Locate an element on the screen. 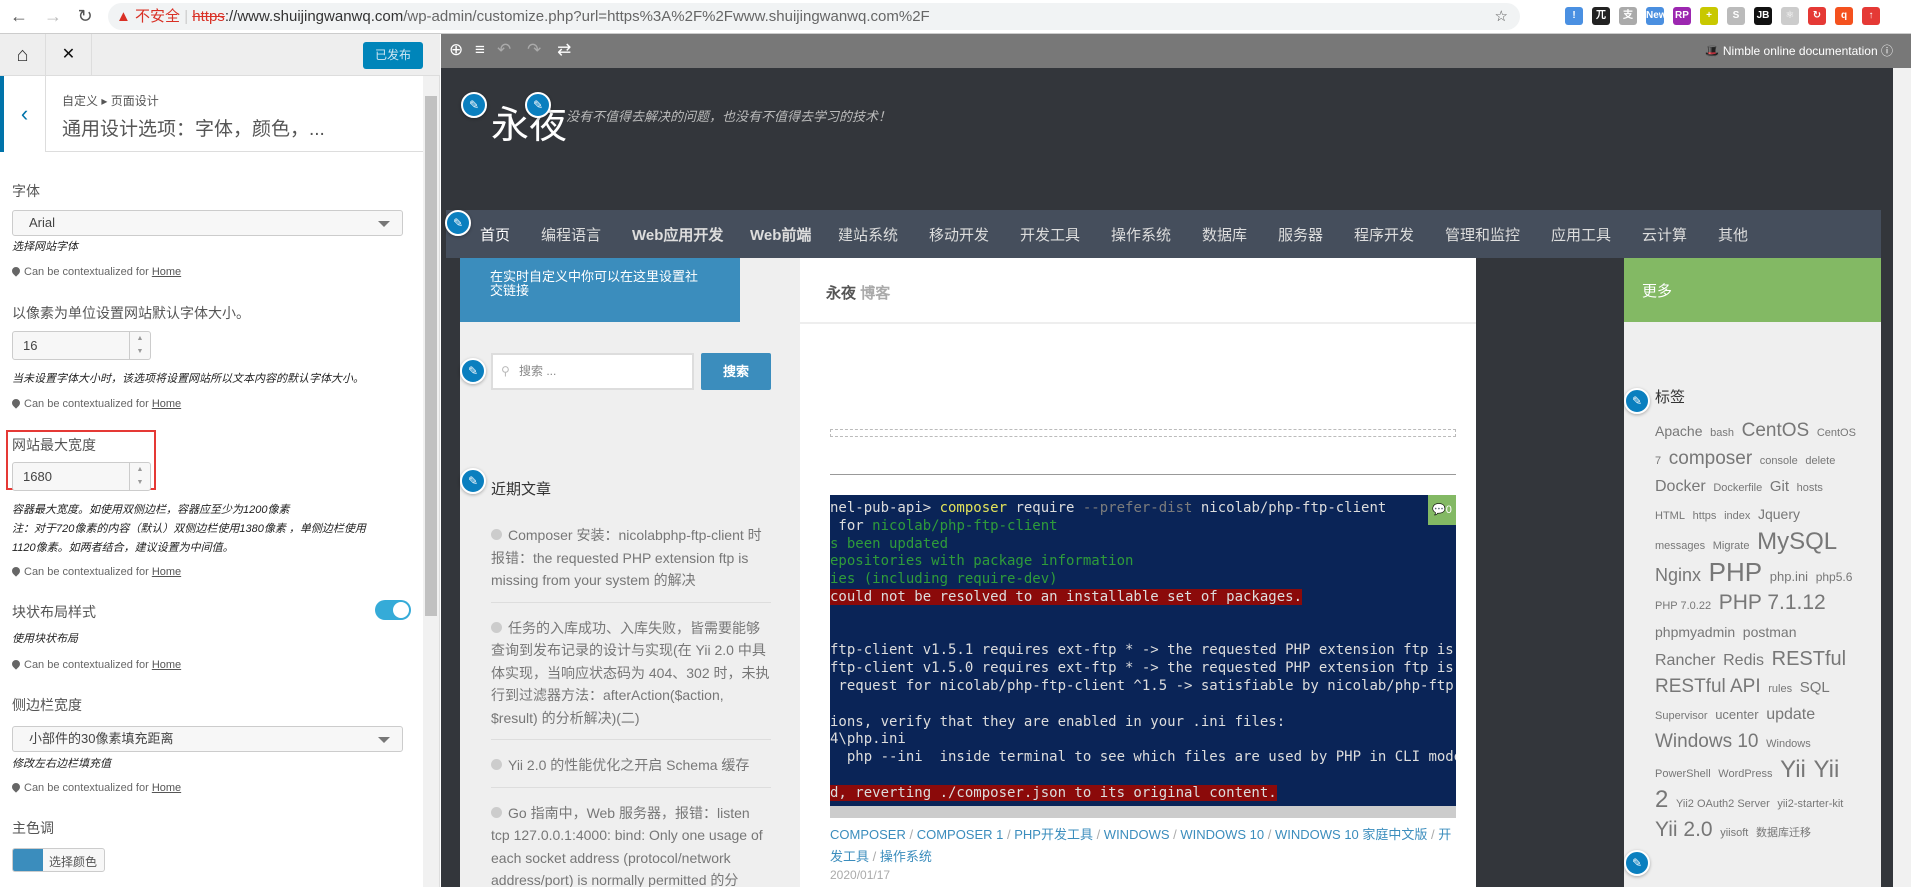 This screenshot has height=887, width=1911. tag-link: Docker is located at coordinates (1680, 486).